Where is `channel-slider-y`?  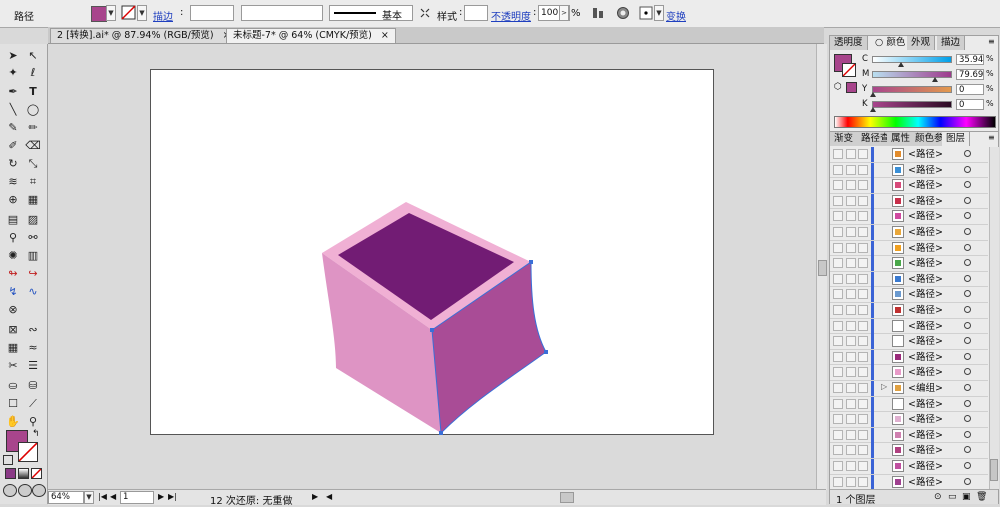
channel-slider-y is located at coordinates (912, 89).